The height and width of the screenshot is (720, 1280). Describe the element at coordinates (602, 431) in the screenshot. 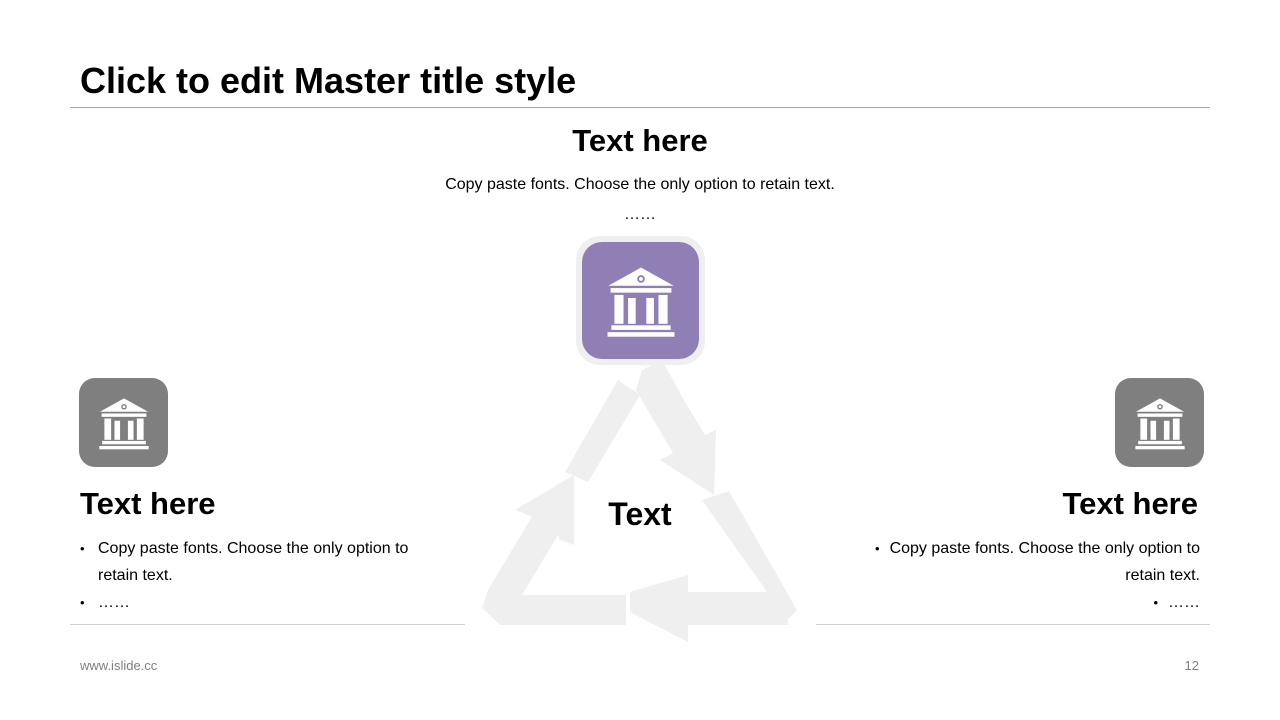

I see `cycle-arrow-segment-top` at that location.